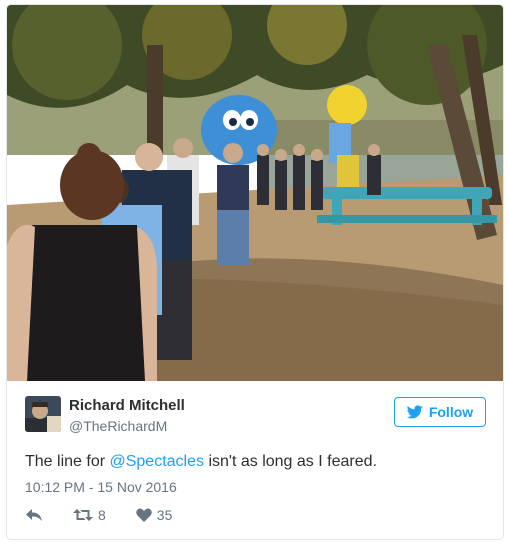  I want to click on tweet-timestamp: 10:12 PM - 15 Nov 2016, so click(101, 487).